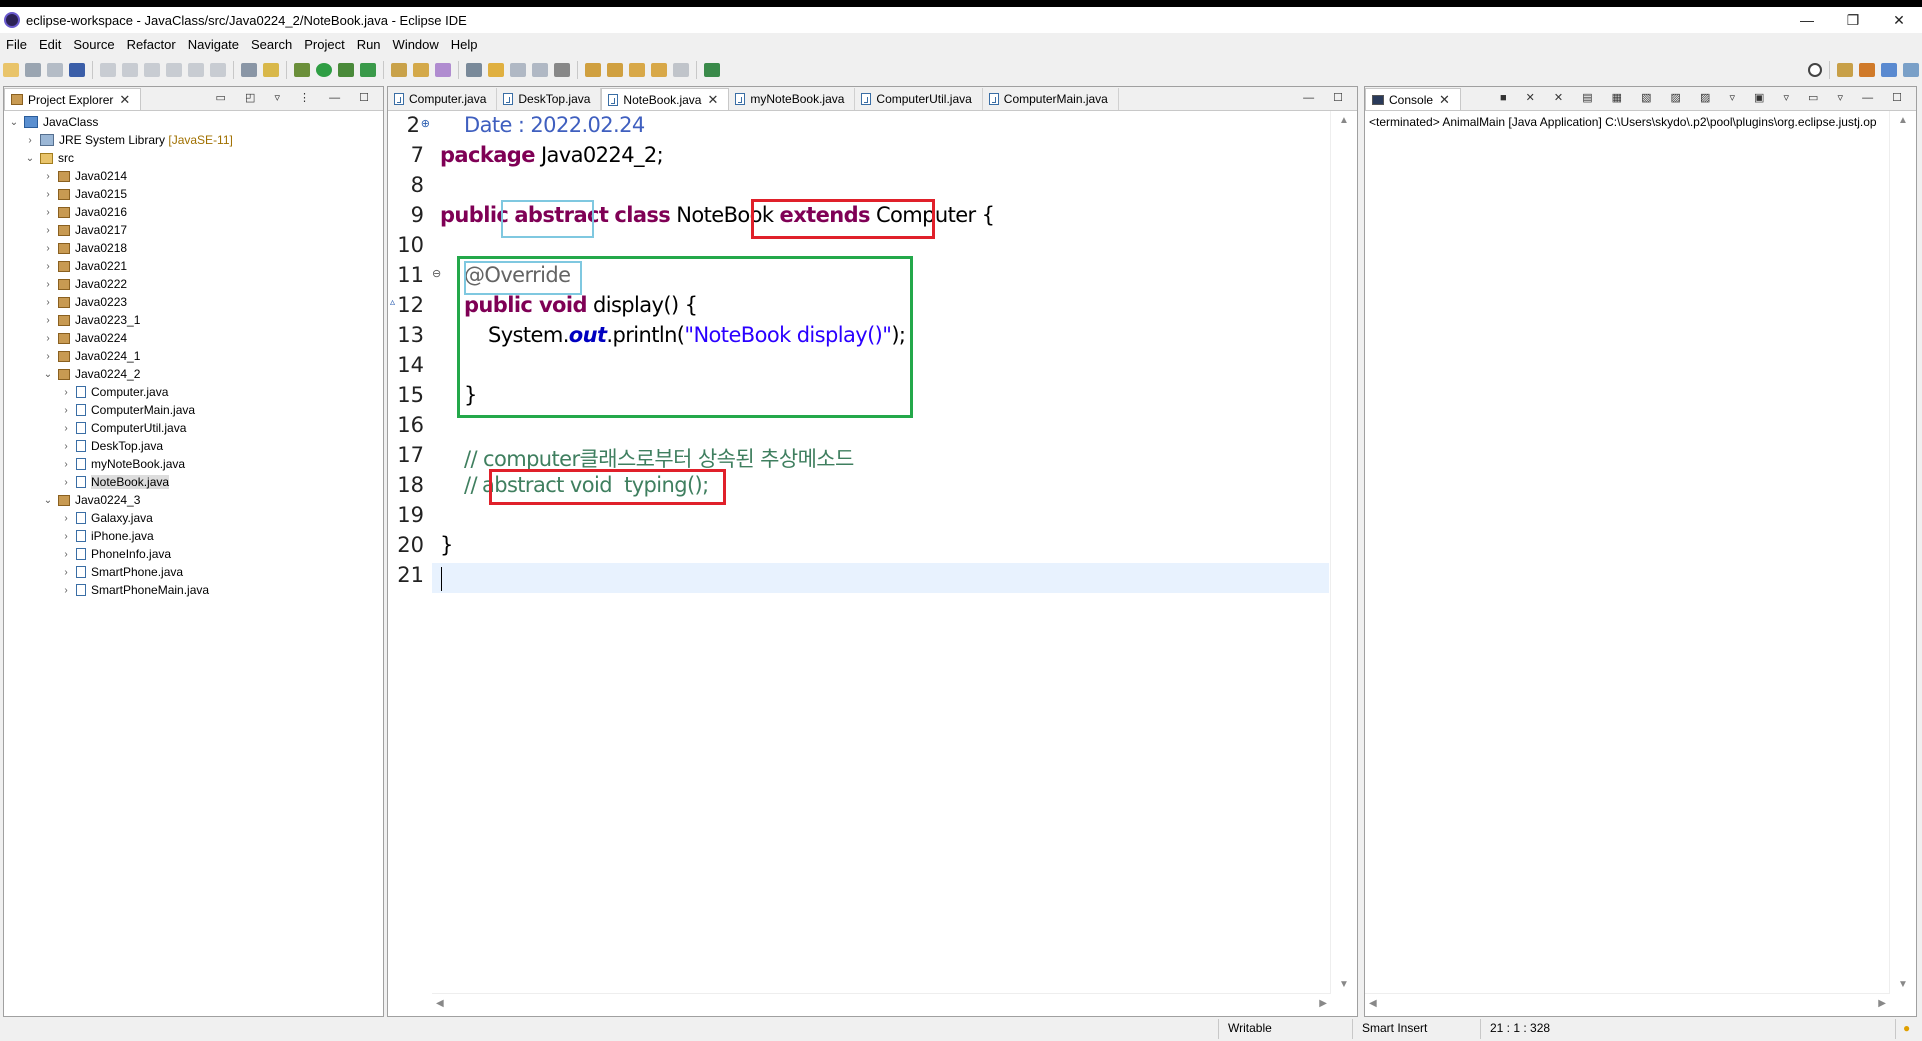 This screenshot has width=1922, height=1041. Describe the element at coordinates (108, 70) in the screenshot. I see `resume-icon` at that location.